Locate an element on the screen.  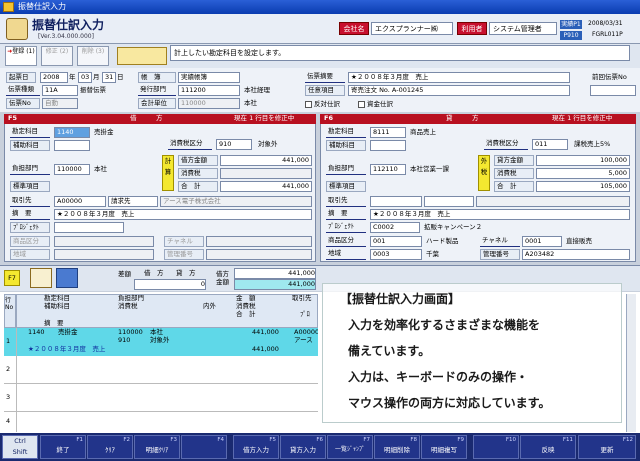
debit-amt-field: 441,000 is located at coordinates (266, 160).